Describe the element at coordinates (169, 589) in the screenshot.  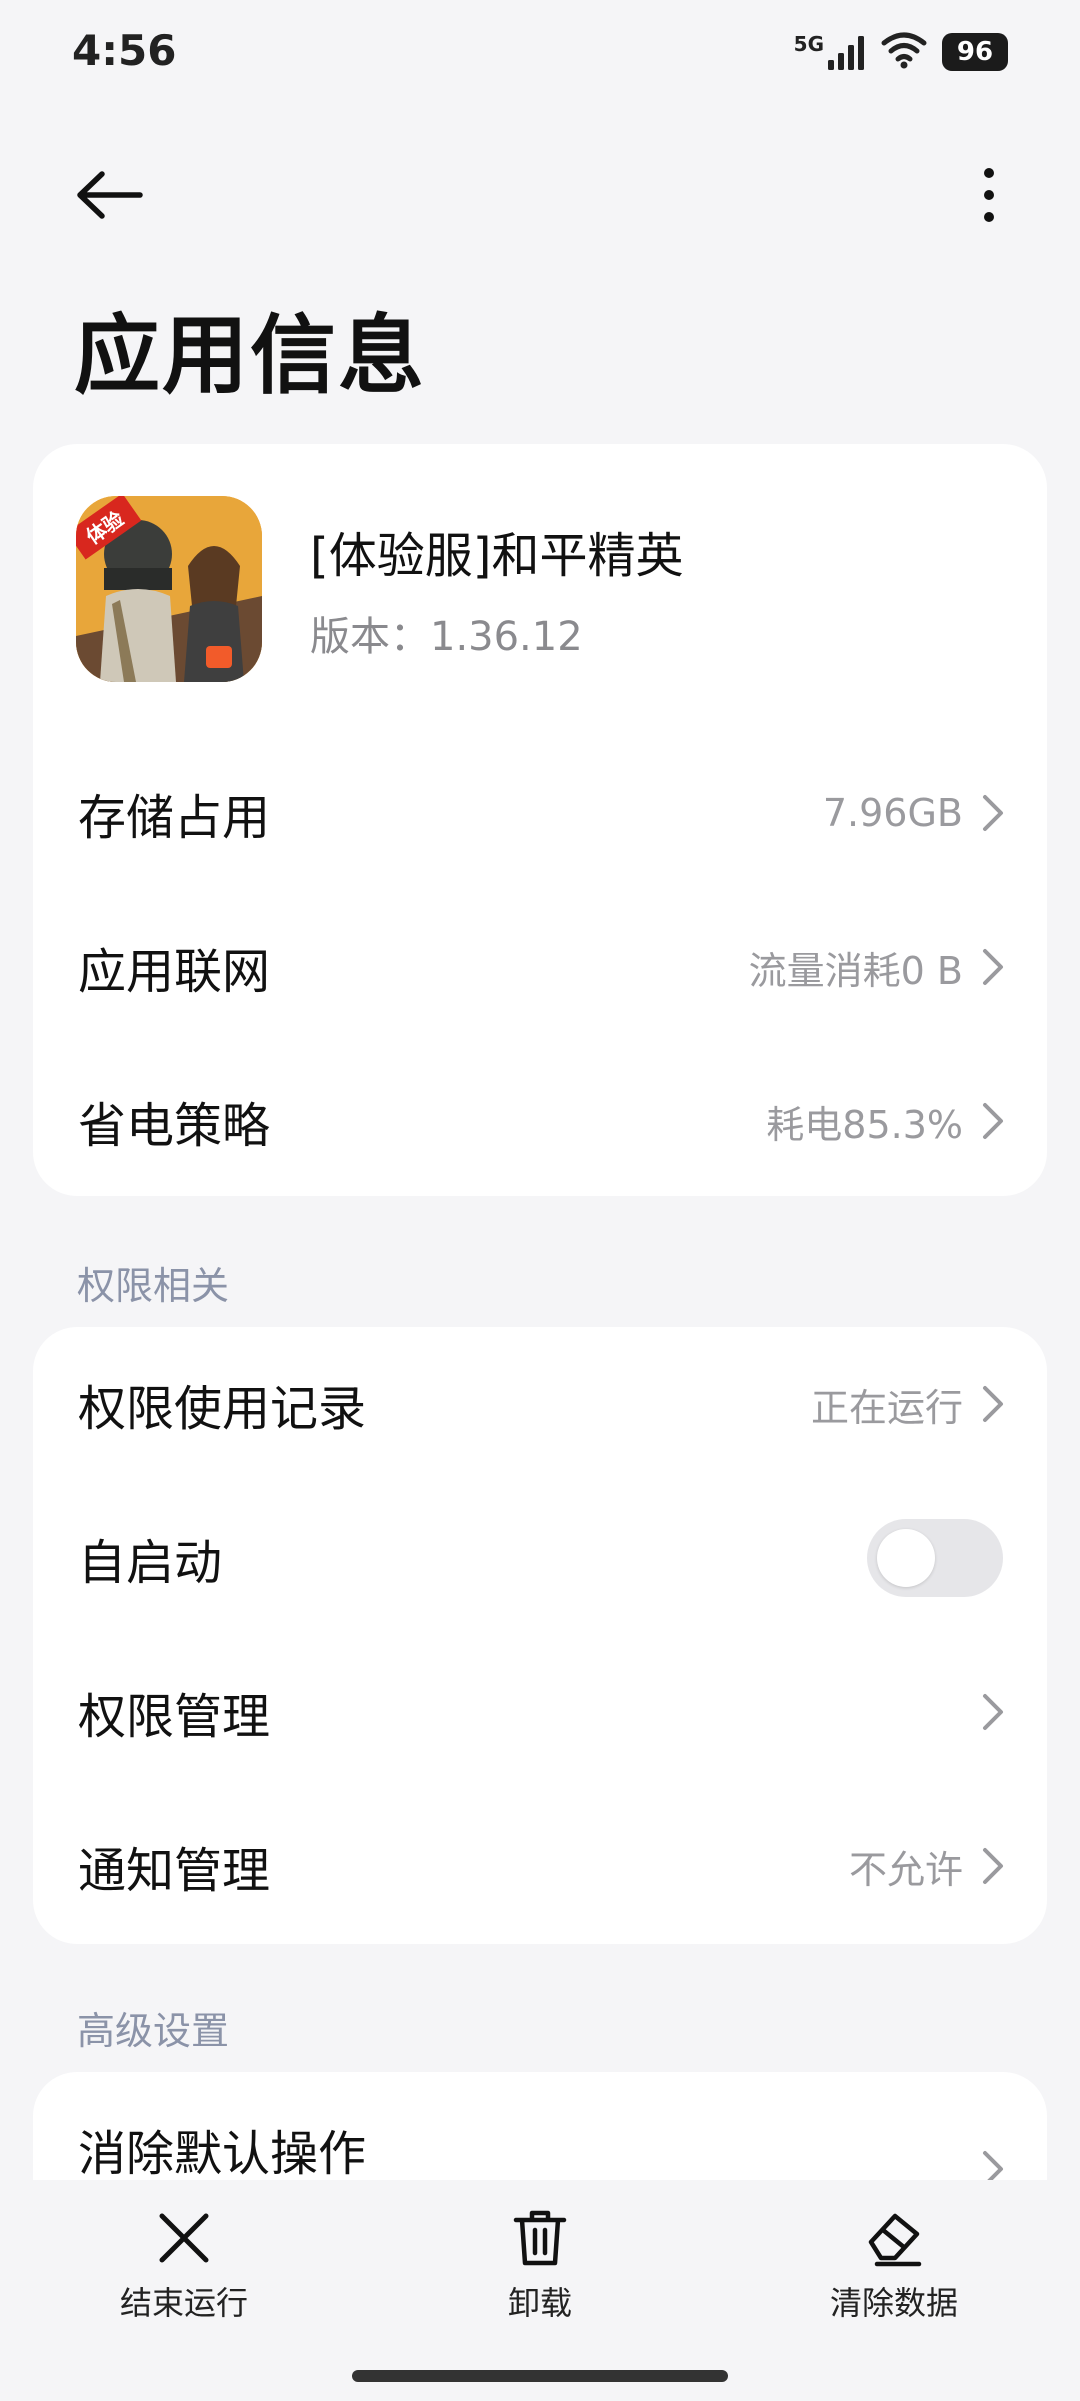
I see `app-icon: 体验` at that location.